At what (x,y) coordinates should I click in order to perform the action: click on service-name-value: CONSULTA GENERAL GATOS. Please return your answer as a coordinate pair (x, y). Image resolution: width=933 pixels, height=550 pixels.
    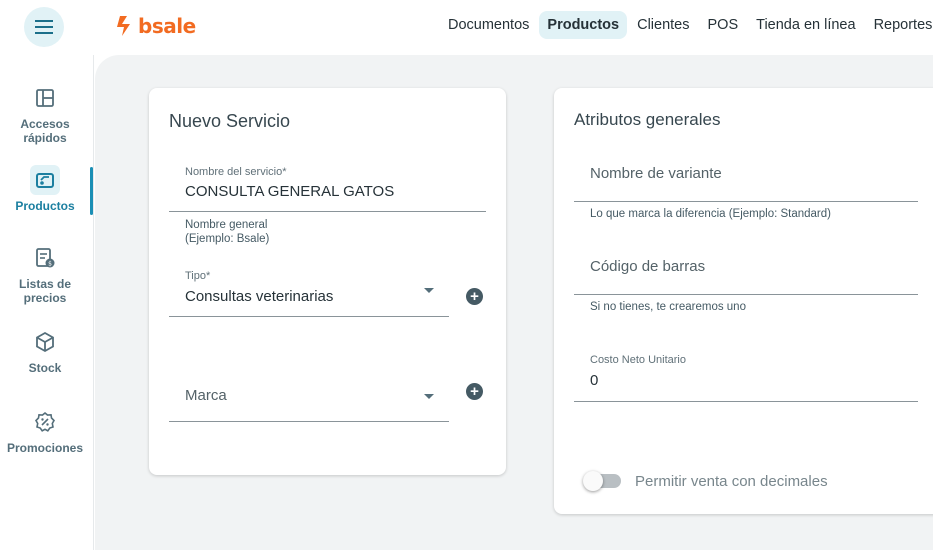
    Looking at the image, I should click on (289, 191).